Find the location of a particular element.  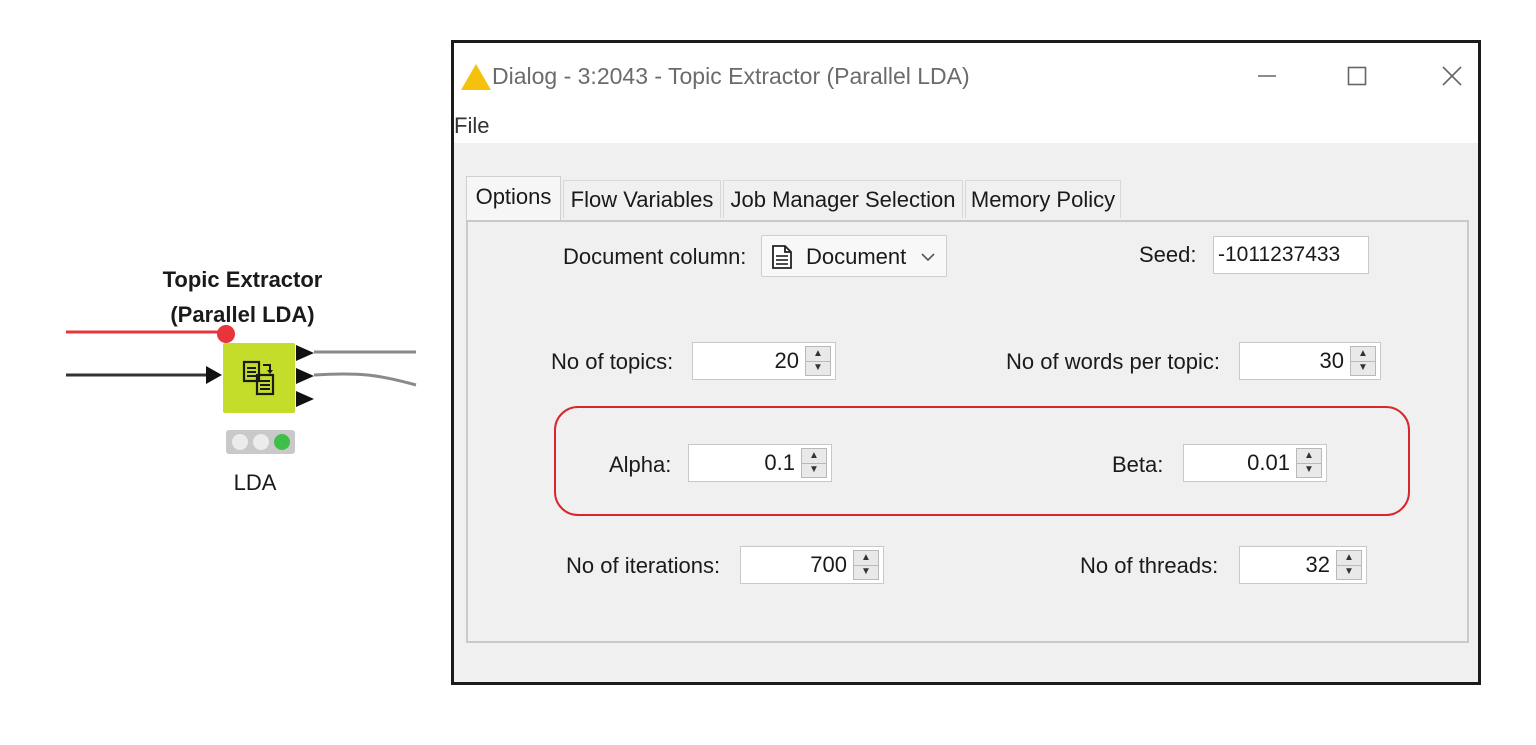

node-status-indicator is located at coordinates (260, 442).